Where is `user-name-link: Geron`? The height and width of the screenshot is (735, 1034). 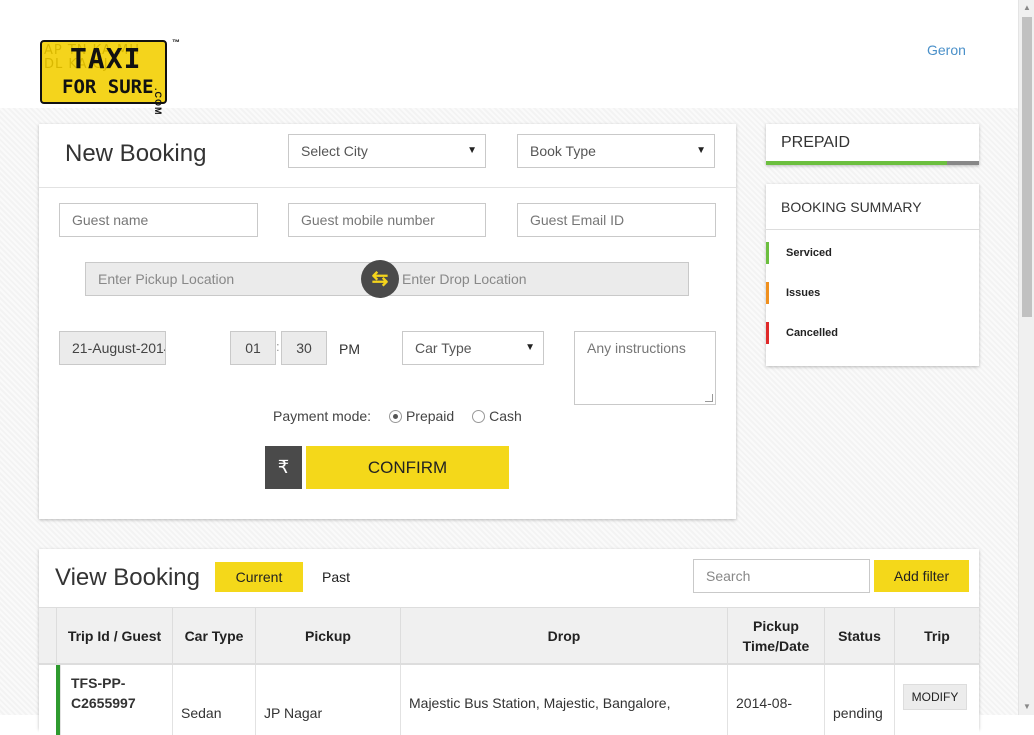 user-name-link: Geron is located at coordinates (946, 50).